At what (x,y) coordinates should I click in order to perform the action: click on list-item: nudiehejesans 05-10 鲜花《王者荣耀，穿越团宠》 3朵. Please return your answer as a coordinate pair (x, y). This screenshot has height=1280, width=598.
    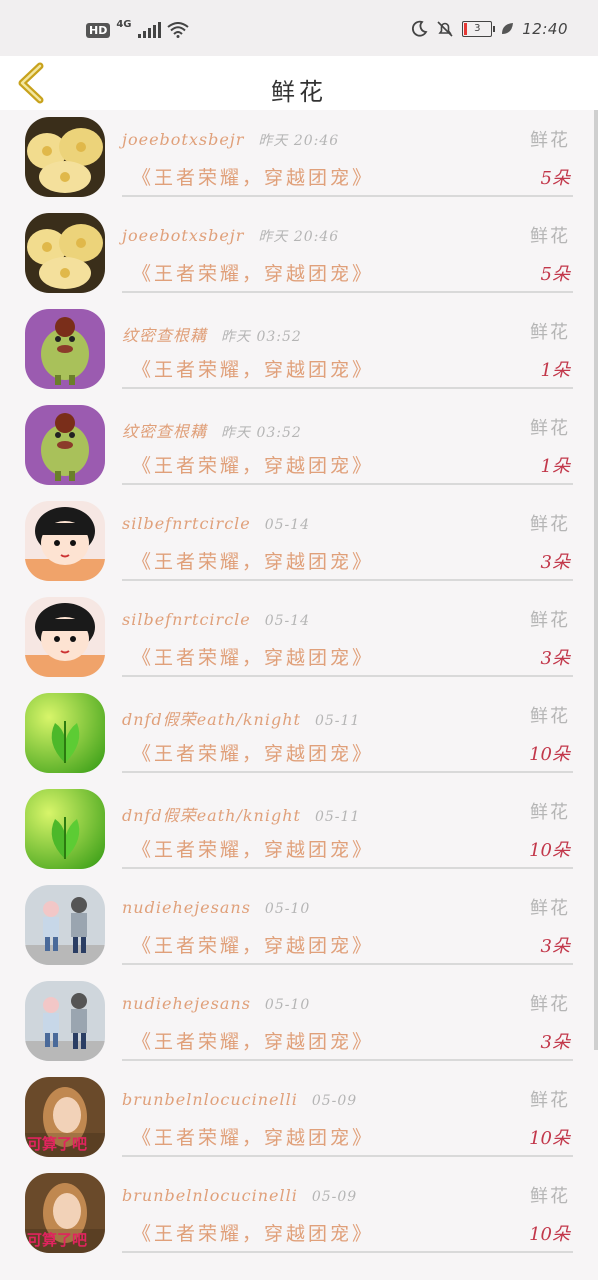
    Looking at the image, I should click on (299, 926).